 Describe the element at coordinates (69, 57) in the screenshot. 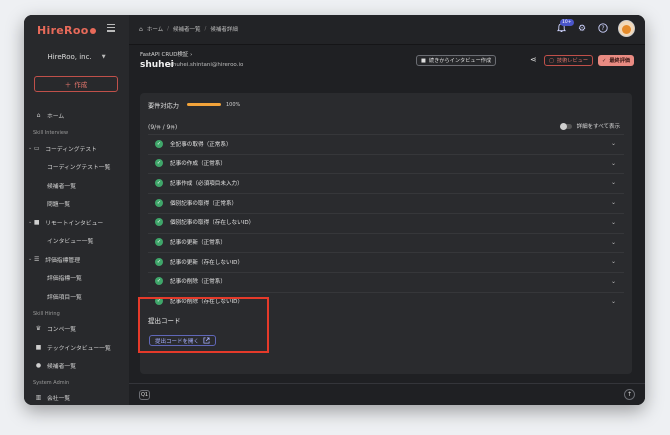

I see `org-name: HireRoo, inc.` at that location.